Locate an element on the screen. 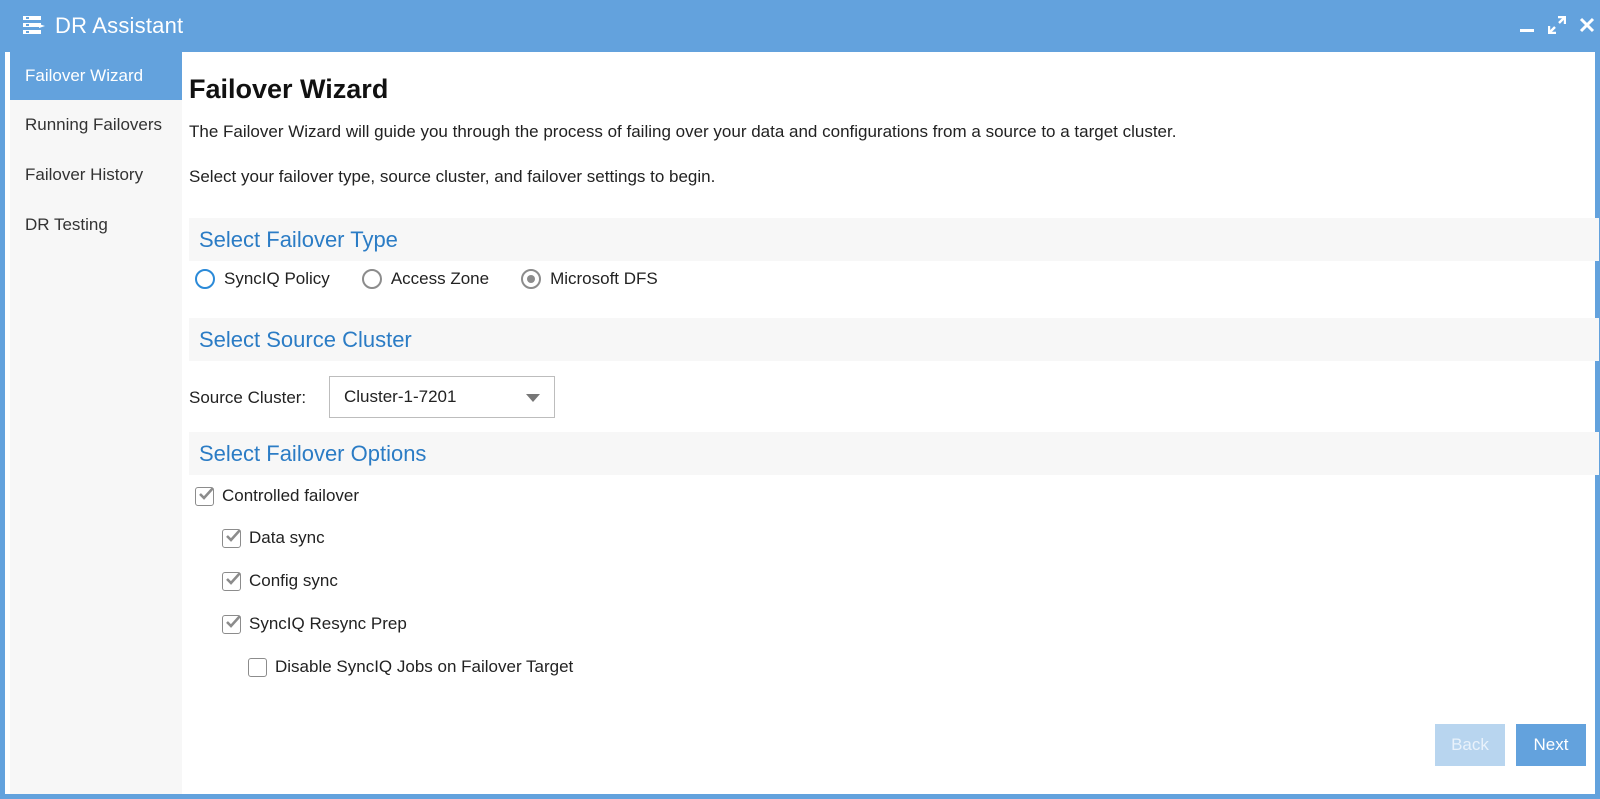 Image resolution: width=1600 pixels, height=799 pixels. checkbox-label: Config sync is located at coordinates (293, 580).